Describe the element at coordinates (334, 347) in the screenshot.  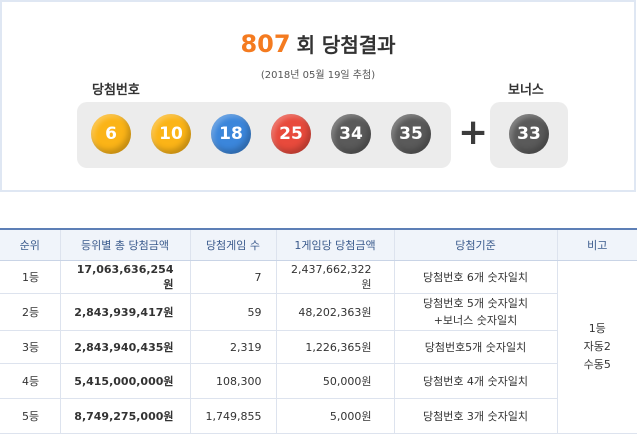
I see `prize-per-game-cell: 1,226,365원` at that location.